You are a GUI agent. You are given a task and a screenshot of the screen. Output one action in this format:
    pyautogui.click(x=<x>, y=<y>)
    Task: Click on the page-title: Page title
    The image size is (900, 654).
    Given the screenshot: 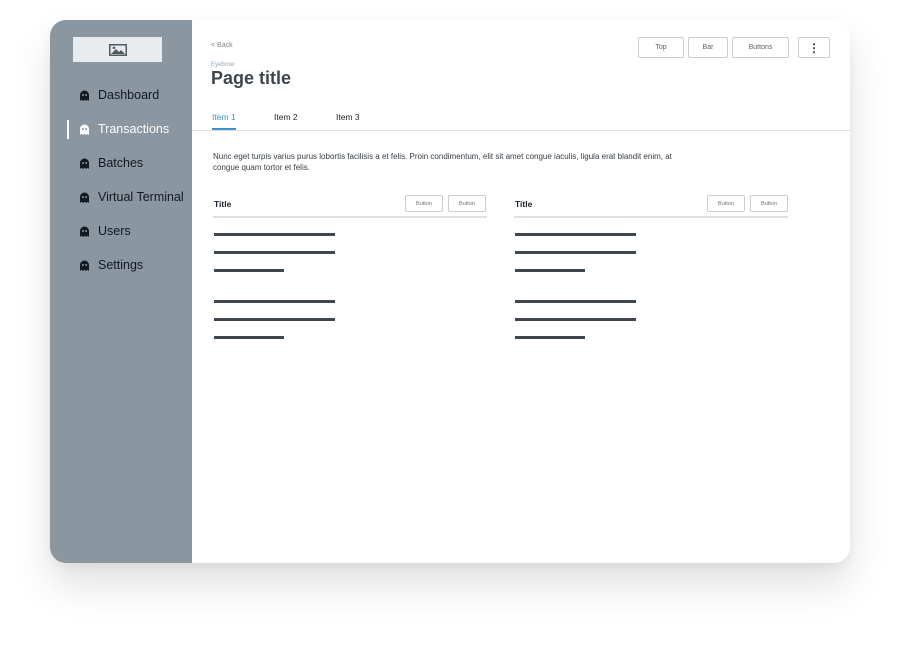 What is the action you would take?
    pyautogui.click(x=251, y=78)
    